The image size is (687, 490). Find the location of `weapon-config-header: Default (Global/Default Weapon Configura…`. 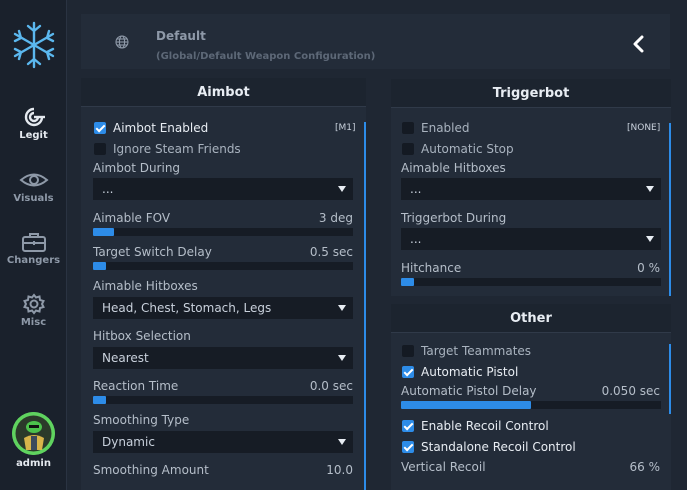

weapon-config-header: Default (Global/Default Weapon Configura… is located at coordinates (375, 41).